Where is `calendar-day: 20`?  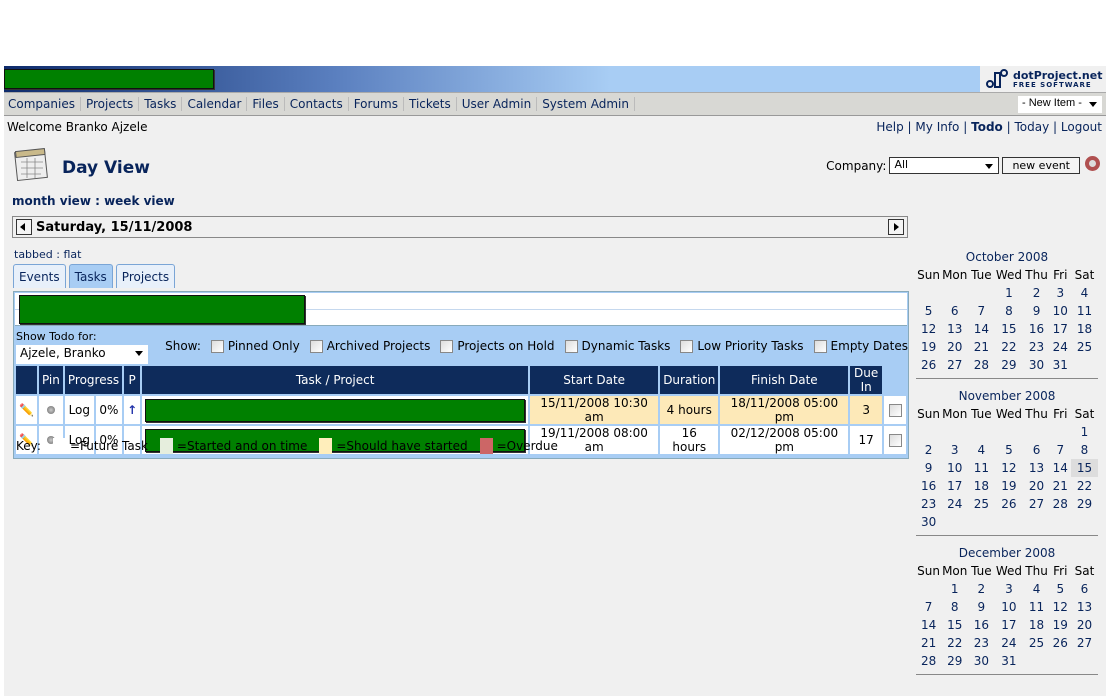 calendar-day: 20 is located at coordinates (1036, 486).